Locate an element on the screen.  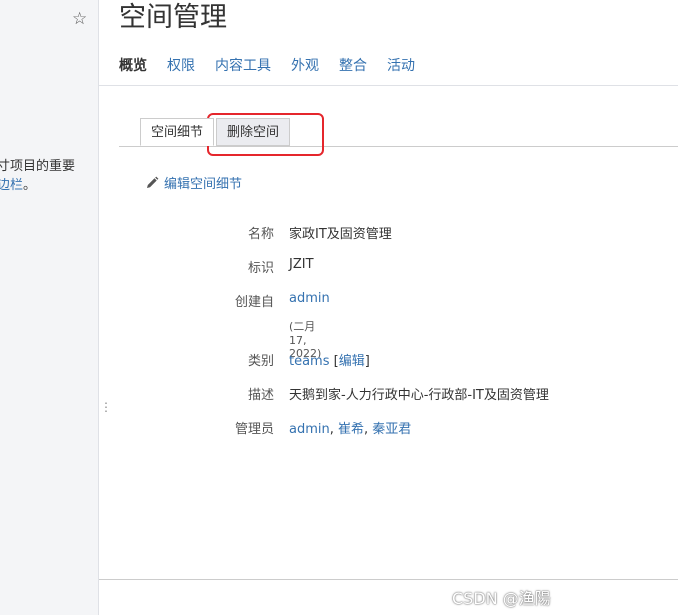
nav-look-and-feel: 外观 is located at coordinates (305, 66).